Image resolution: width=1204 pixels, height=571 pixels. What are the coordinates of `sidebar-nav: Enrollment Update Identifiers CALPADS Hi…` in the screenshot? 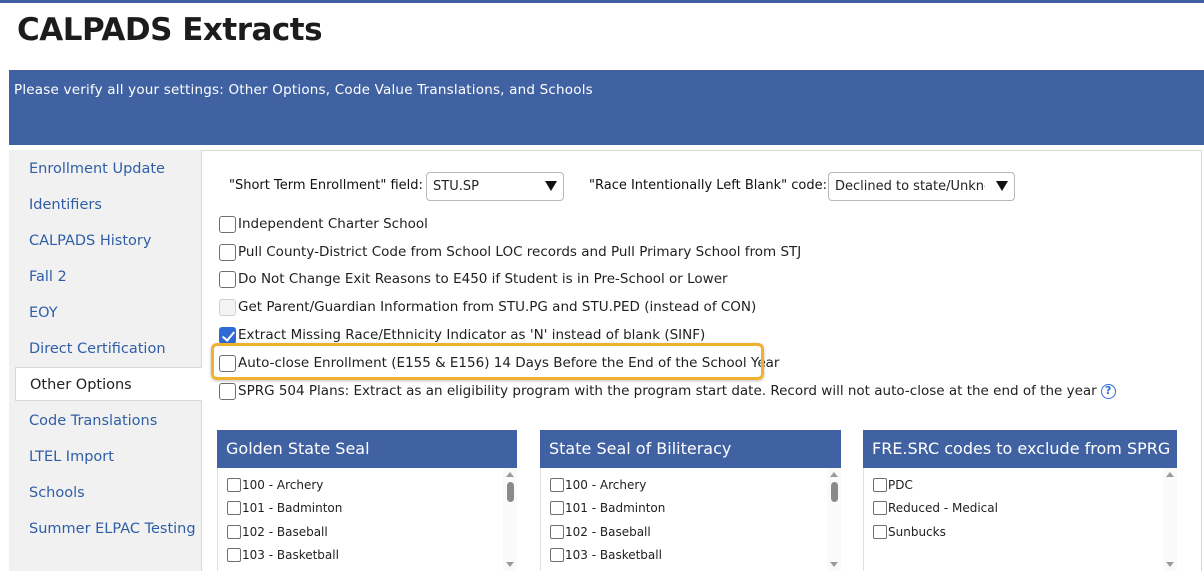 It's located at (106, 360).